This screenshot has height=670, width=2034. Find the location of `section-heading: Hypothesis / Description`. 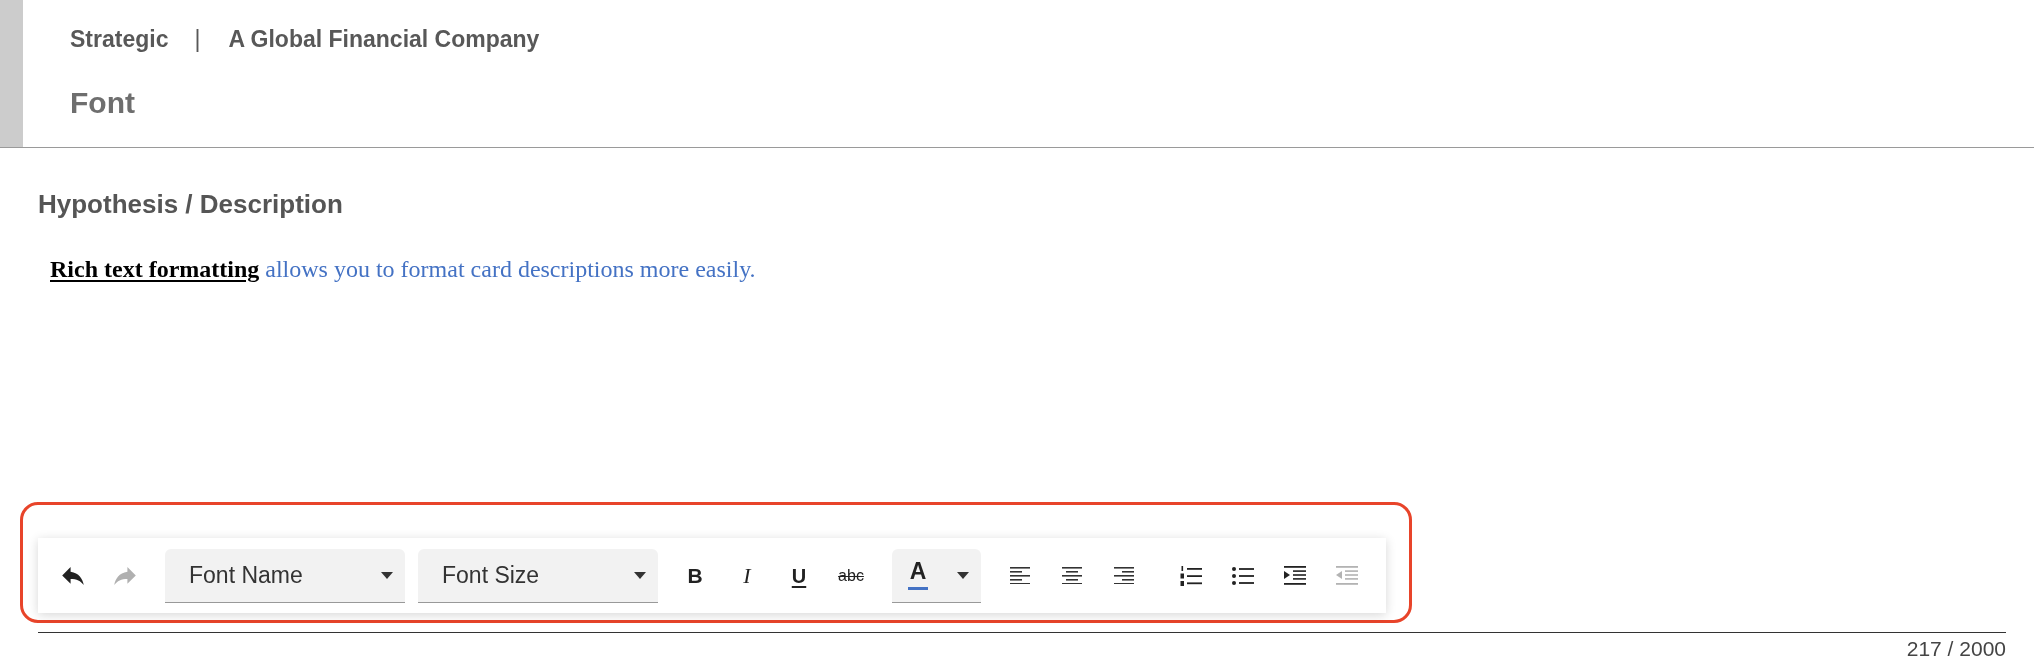

section-heading: Hypothesis / Description is located at coordinates (190, 204).